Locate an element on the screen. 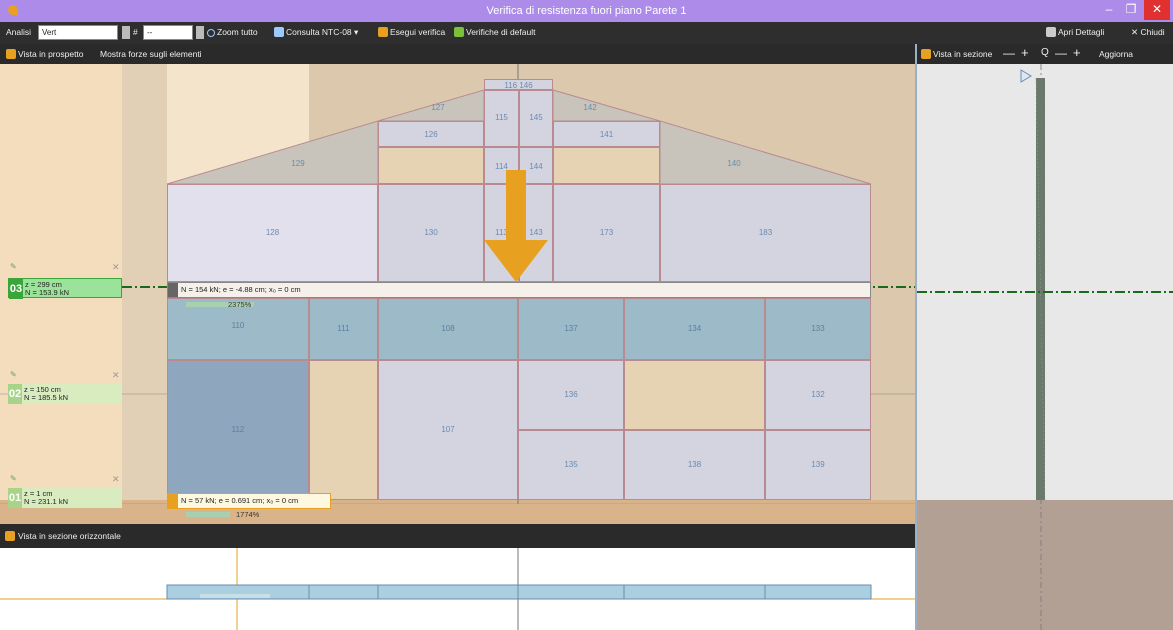 The image size is (1173, 630). consult-label: Consulta NTC-08 ▾ is located at coordinates (322, 32).